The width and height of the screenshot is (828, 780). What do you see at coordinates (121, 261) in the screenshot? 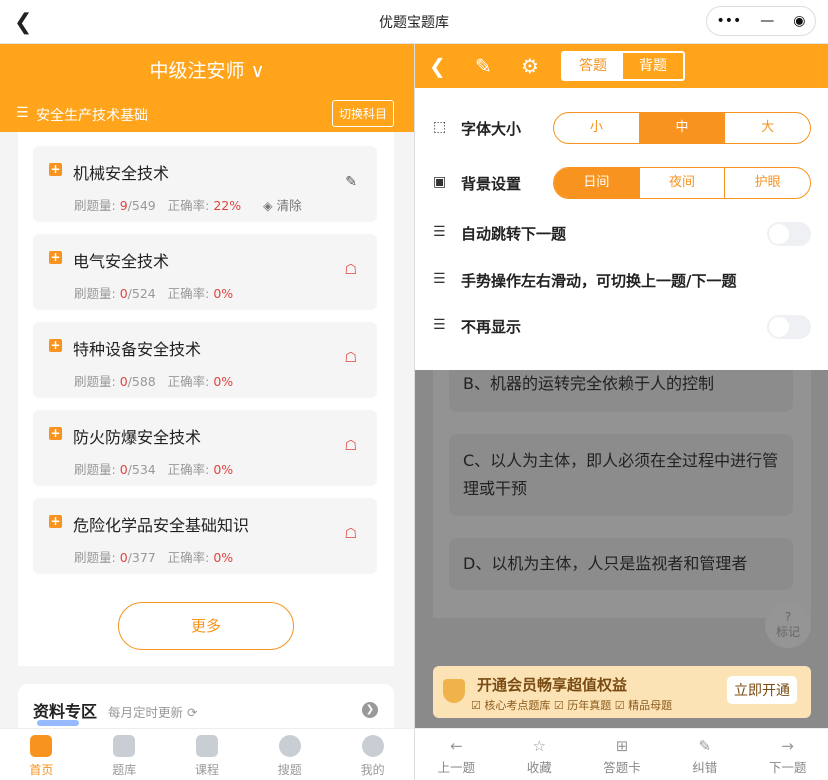
I see `chapter-name: 电气安全技术` at bounding box center [121, 261].